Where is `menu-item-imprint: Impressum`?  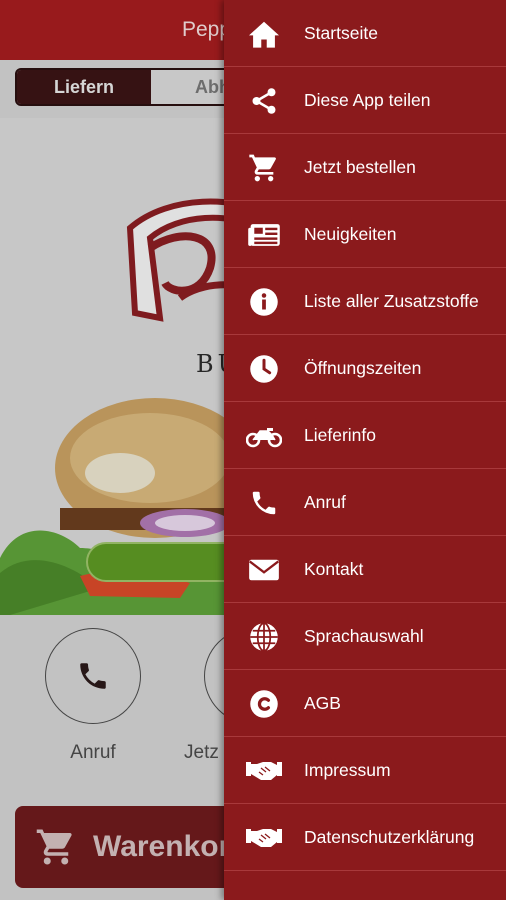 menu-item-imprint: Impressum is located at coordinates (365, 770).